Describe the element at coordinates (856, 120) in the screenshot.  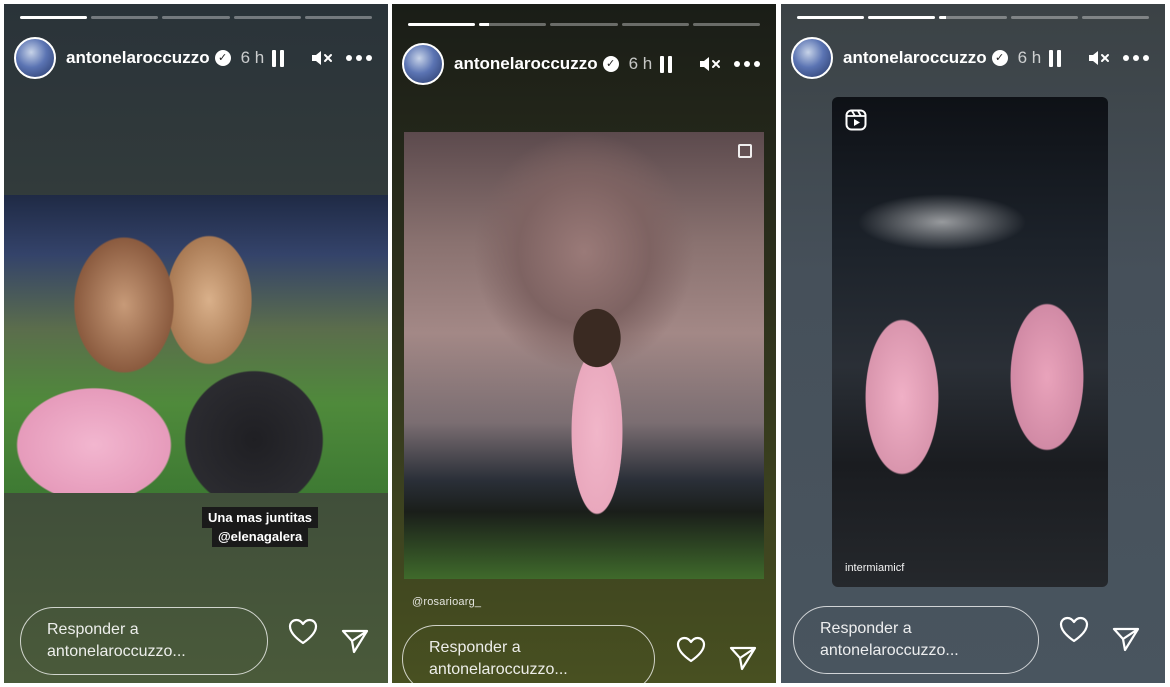
I see `reels-icon` at that location.